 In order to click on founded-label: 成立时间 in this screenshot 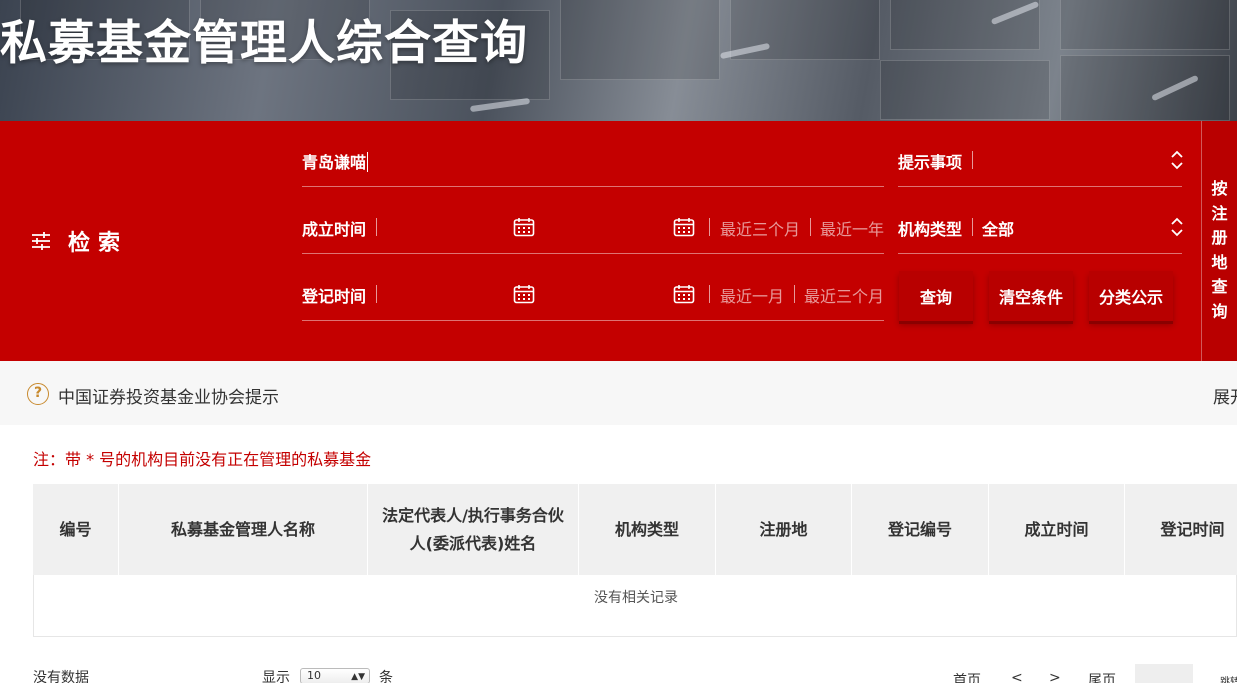, I will do `click(334, 229)`.